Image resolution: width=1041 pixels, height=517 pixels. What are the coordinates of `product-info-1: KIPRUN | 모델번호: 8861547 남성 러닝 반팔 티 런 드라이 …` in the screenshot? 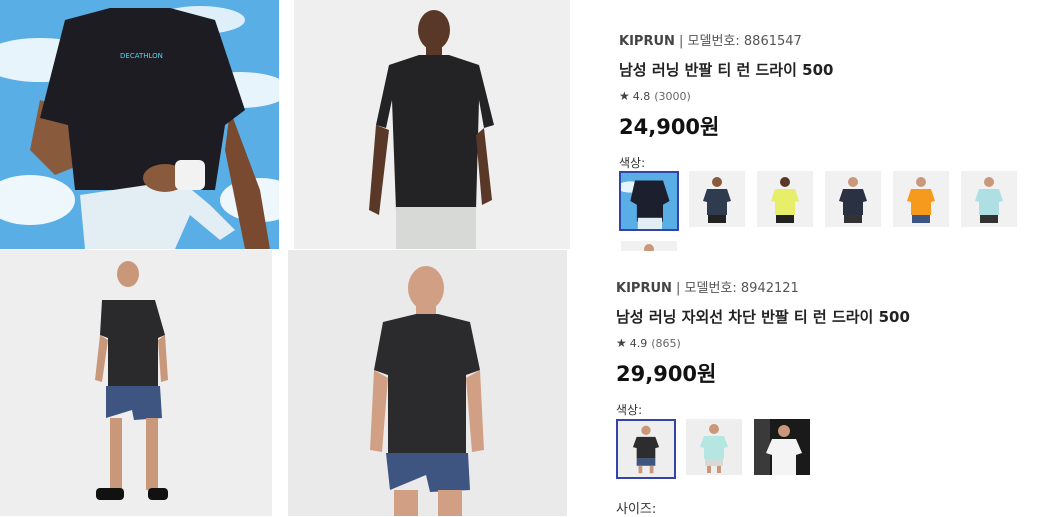 It's located at (824, 100).